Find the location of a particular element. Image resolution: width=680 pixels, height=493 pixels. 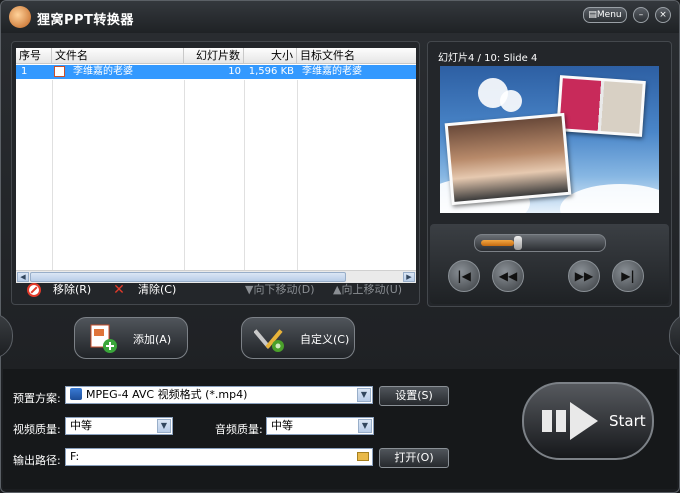

video-format-icon is located at coordinates (76, 394).